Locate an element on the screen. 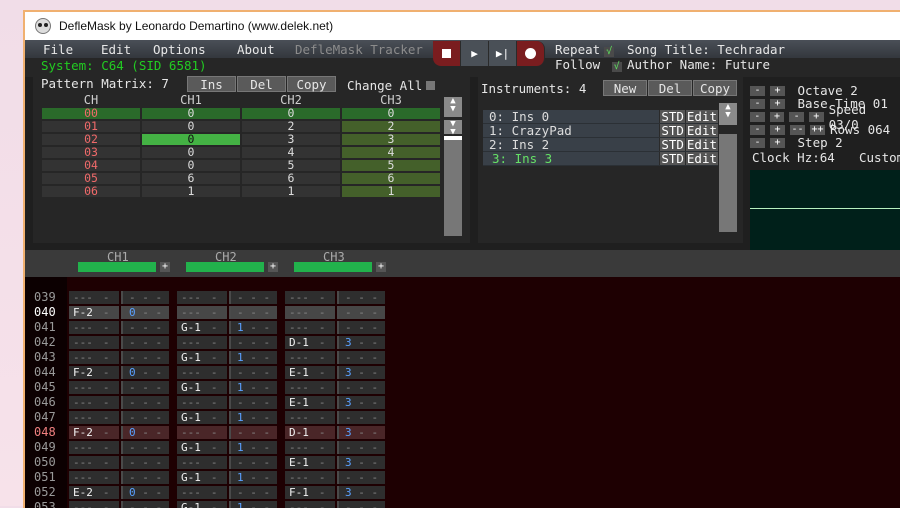  instrument-item: 3: Ins 3 STD Edit is located at coordinates (600, 159).